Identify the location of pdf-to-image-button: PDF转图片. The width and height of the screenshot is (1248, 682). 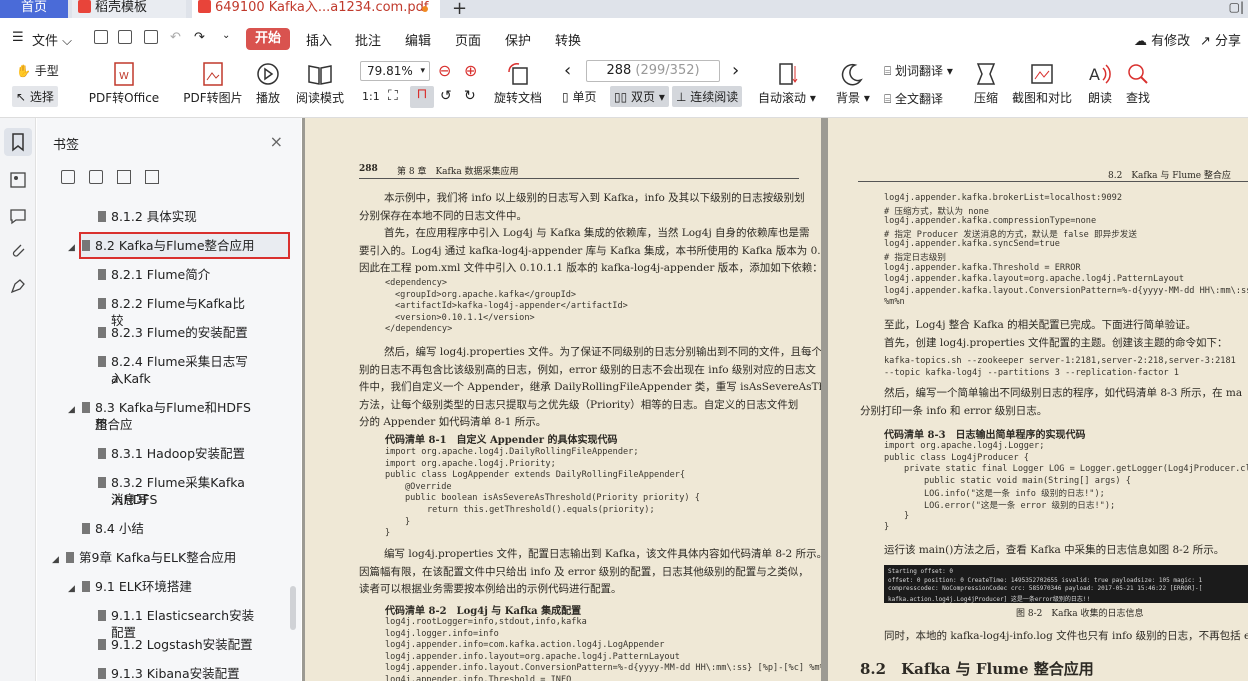
(213, 84).